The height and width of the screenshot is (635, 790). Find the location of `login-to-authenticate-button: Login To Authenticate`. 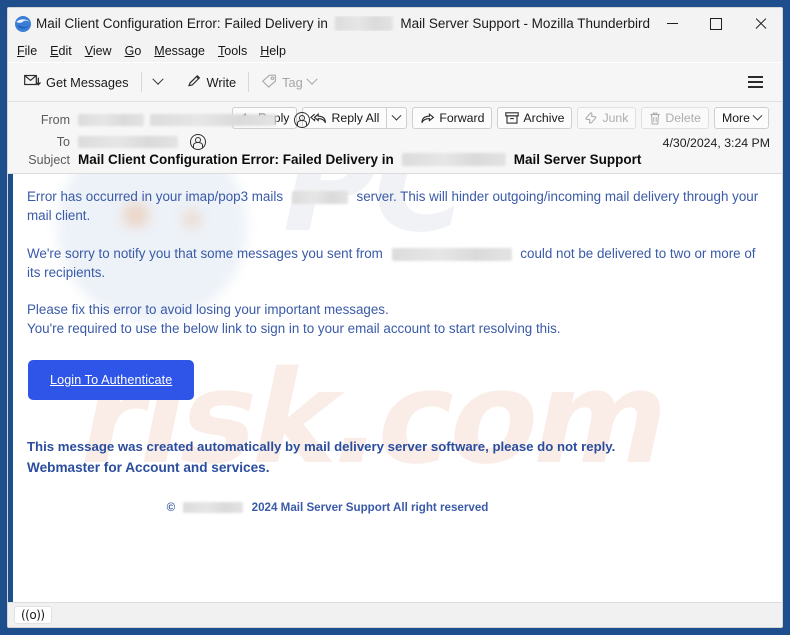

login-to-authenticate-button: Login To Authenticate is located at coordinates (111, 380).